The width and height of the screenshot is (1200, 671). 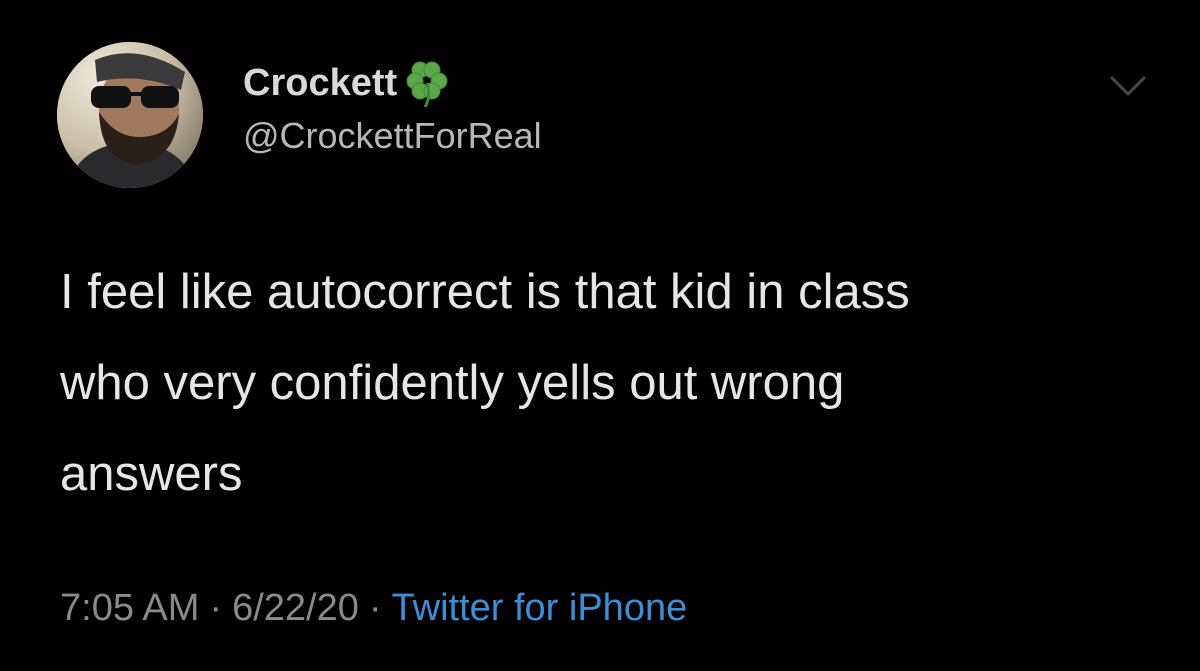 I want to click on author-name-row: Crockett, so click(x=348, y=83).